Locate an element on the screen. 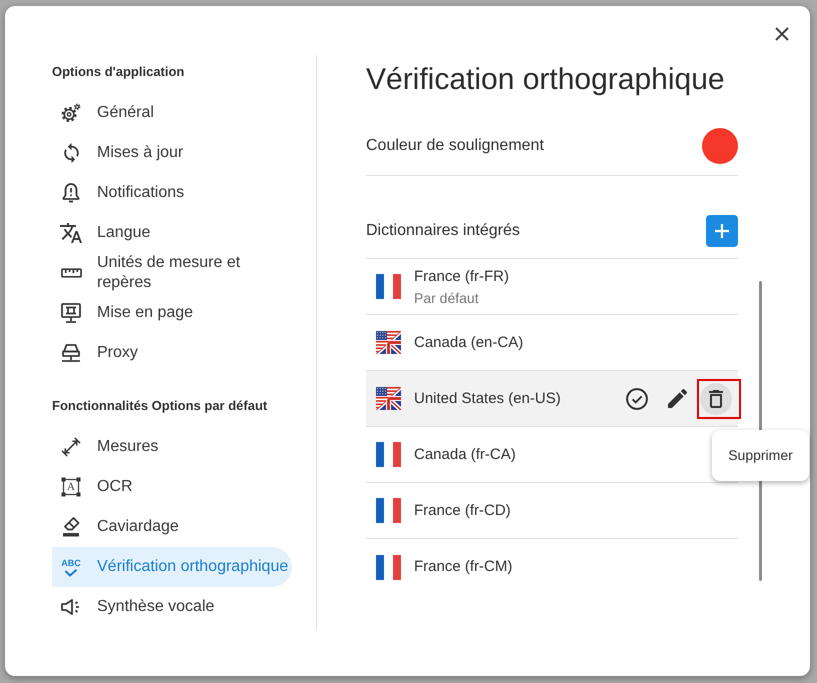 The width and height of the screenshot is (817, 683). tooltip: Supprimer is located at coordinates (760, 455).